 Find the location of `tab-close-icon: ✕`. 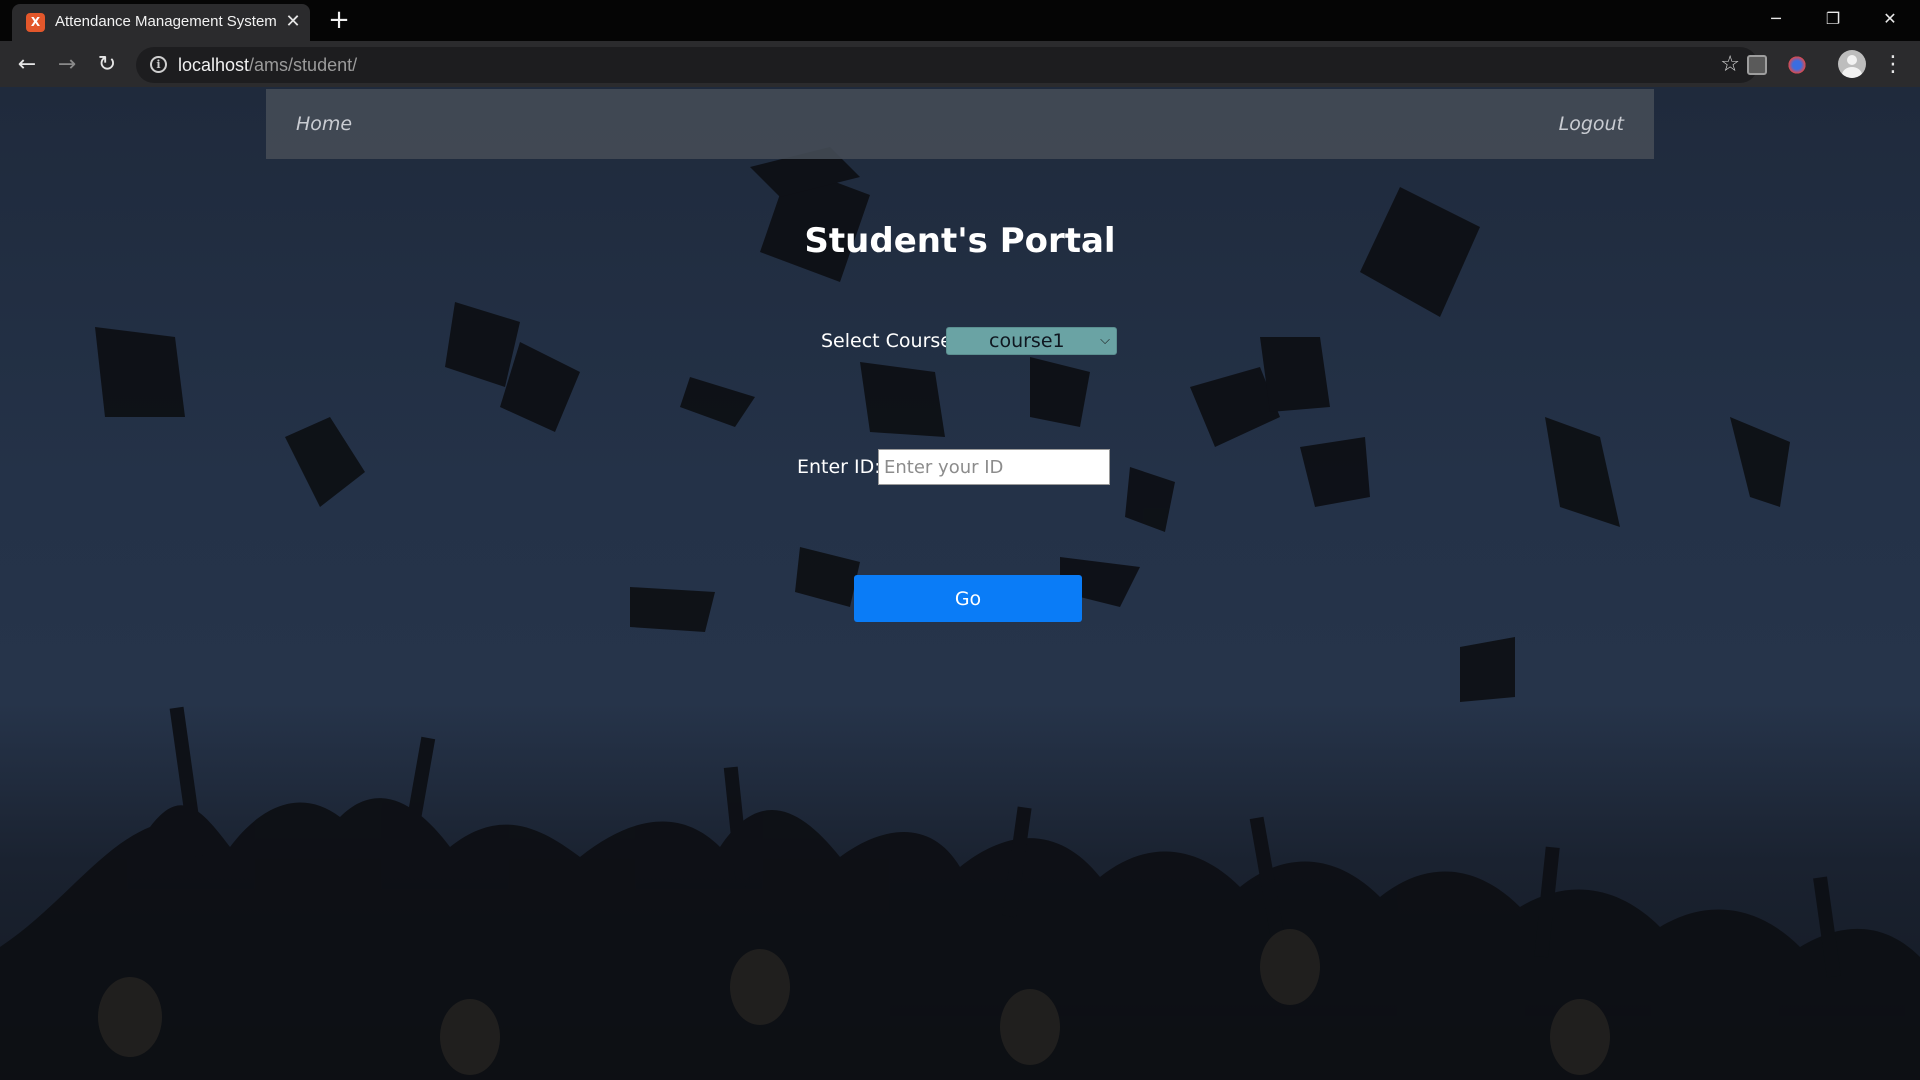

tab-close-icon: ✕ is located at coordinates (293, 22).